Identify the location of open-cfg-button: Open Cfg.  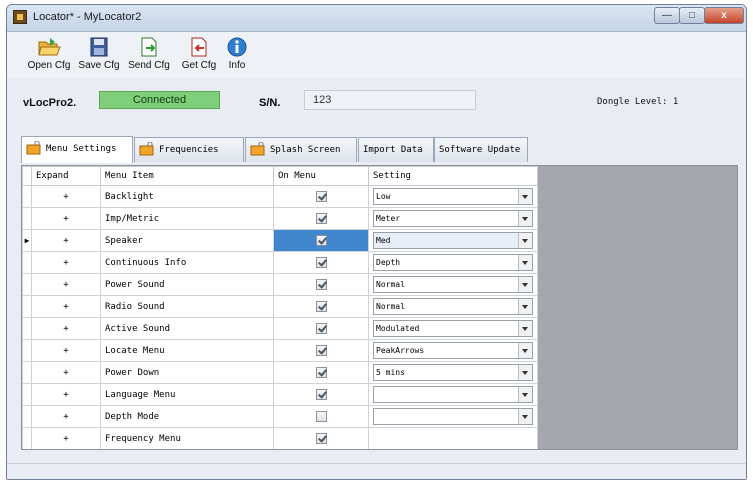
(49, 56).